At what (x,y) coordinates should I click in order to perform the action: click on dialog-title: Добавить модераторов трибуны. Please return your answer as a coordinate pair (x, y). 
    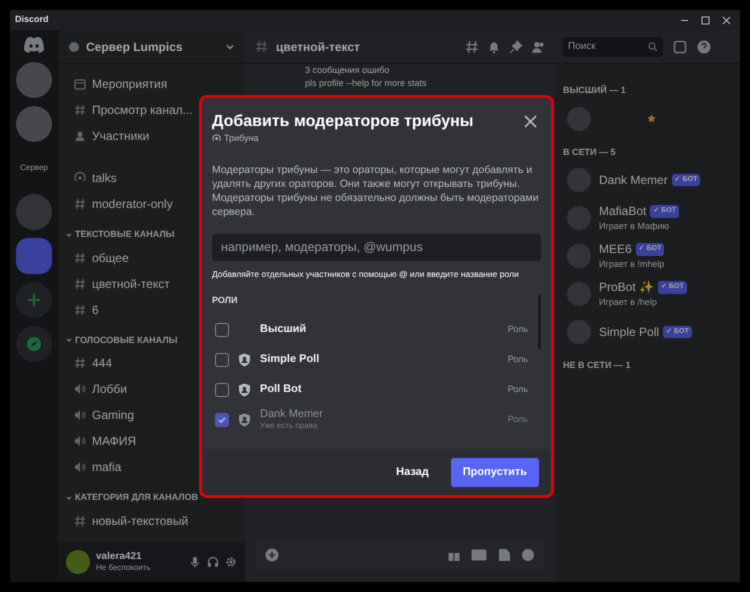
    Looking at the image, I should click on (343, 122).